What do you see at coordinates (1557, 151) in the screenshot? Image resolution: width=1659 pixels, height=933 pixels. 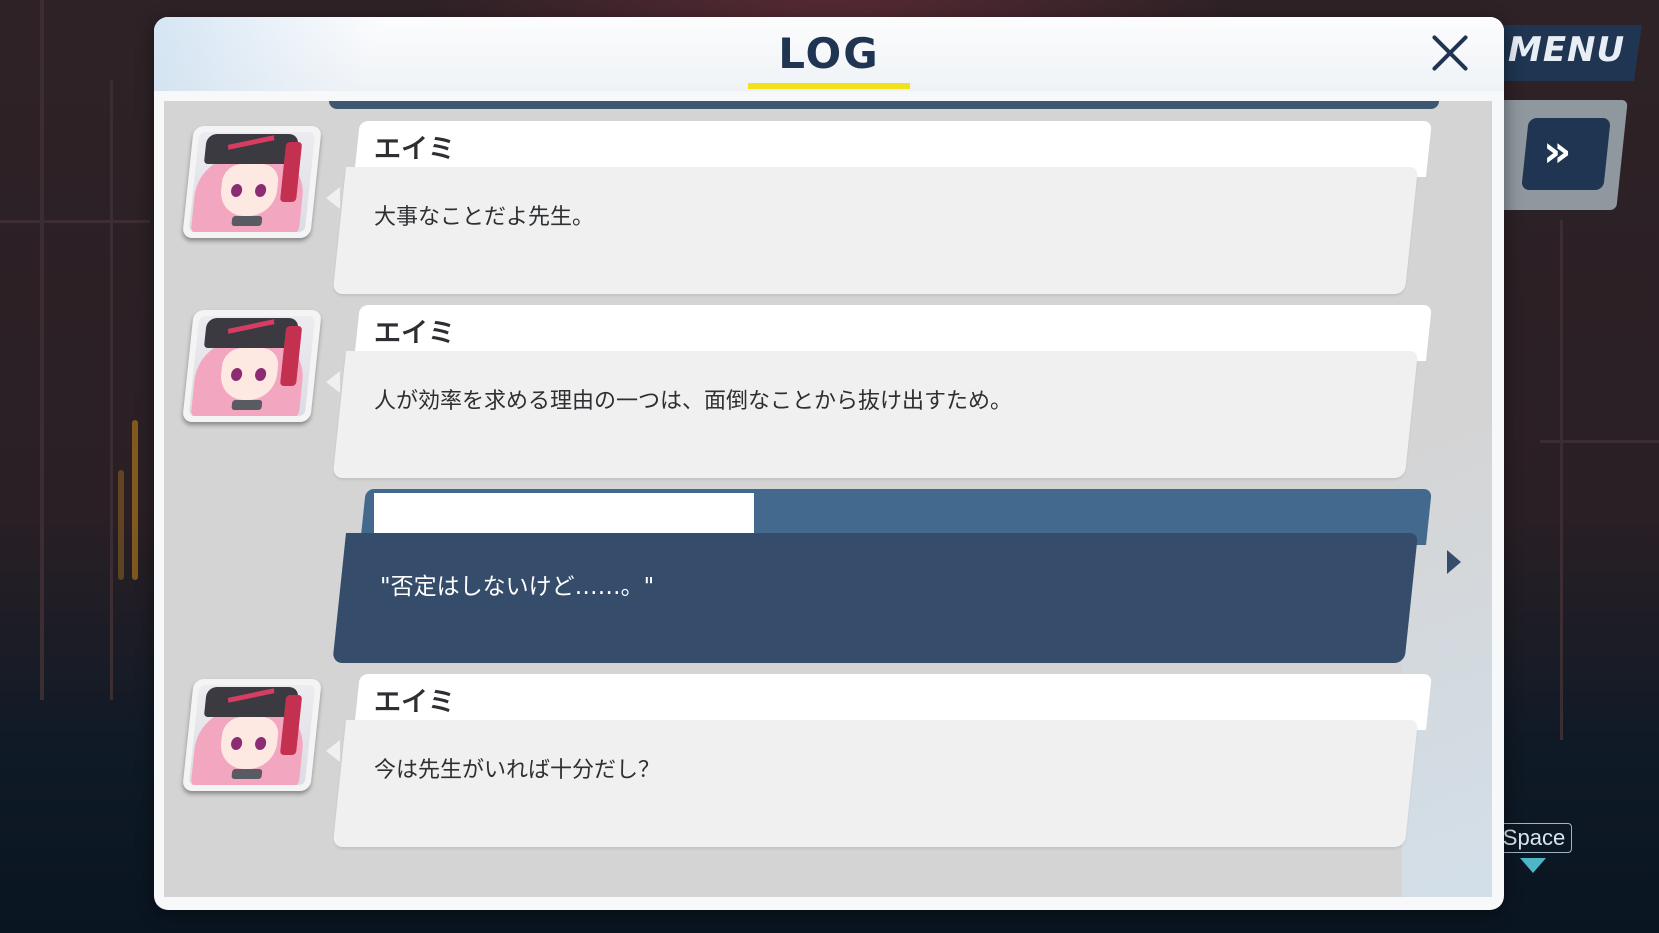 I see `fast-forward-icon: »` at bounding box center [1557, 151].